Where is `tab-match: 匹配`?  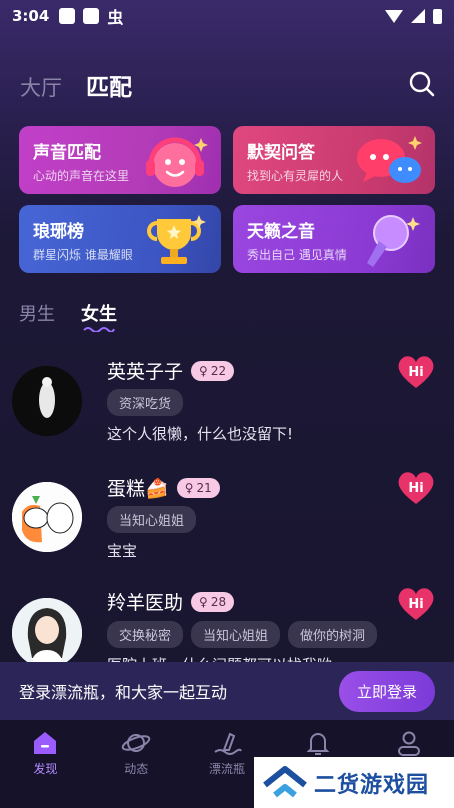
tab-match: 匹配 is located at coordinates (109, 85).